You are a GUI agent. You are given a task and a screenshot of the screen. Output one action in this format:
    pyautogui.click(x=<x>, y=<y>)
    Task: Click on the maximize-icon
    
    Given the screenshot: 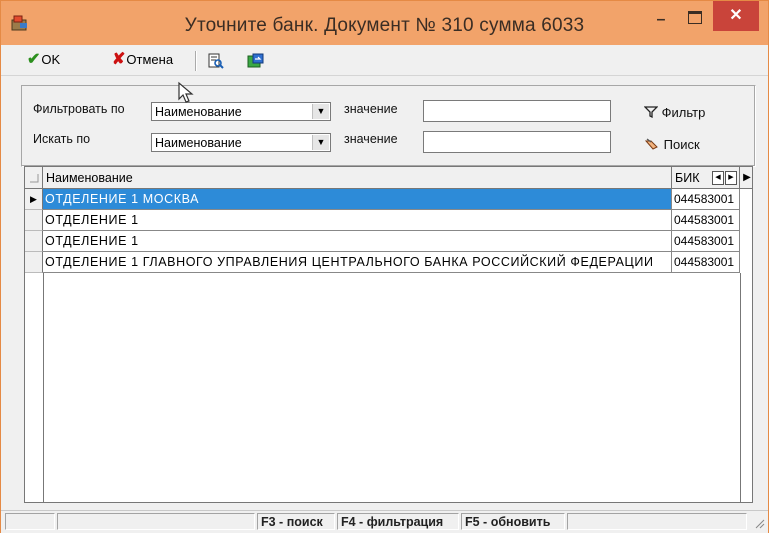 What is the action you would take?
    pyautogui.click(x=695, y=17)
    